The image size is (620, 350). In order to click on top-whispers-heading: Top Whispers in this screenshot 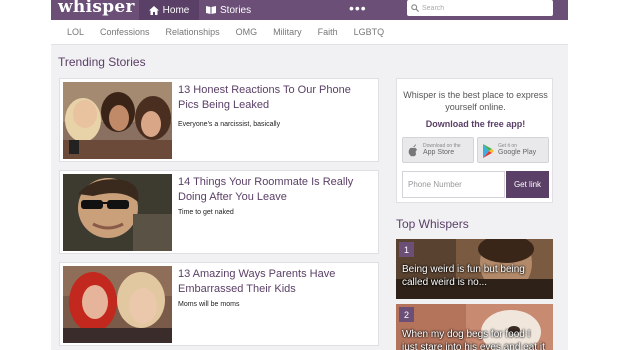, I will do `click(432, 224)`.